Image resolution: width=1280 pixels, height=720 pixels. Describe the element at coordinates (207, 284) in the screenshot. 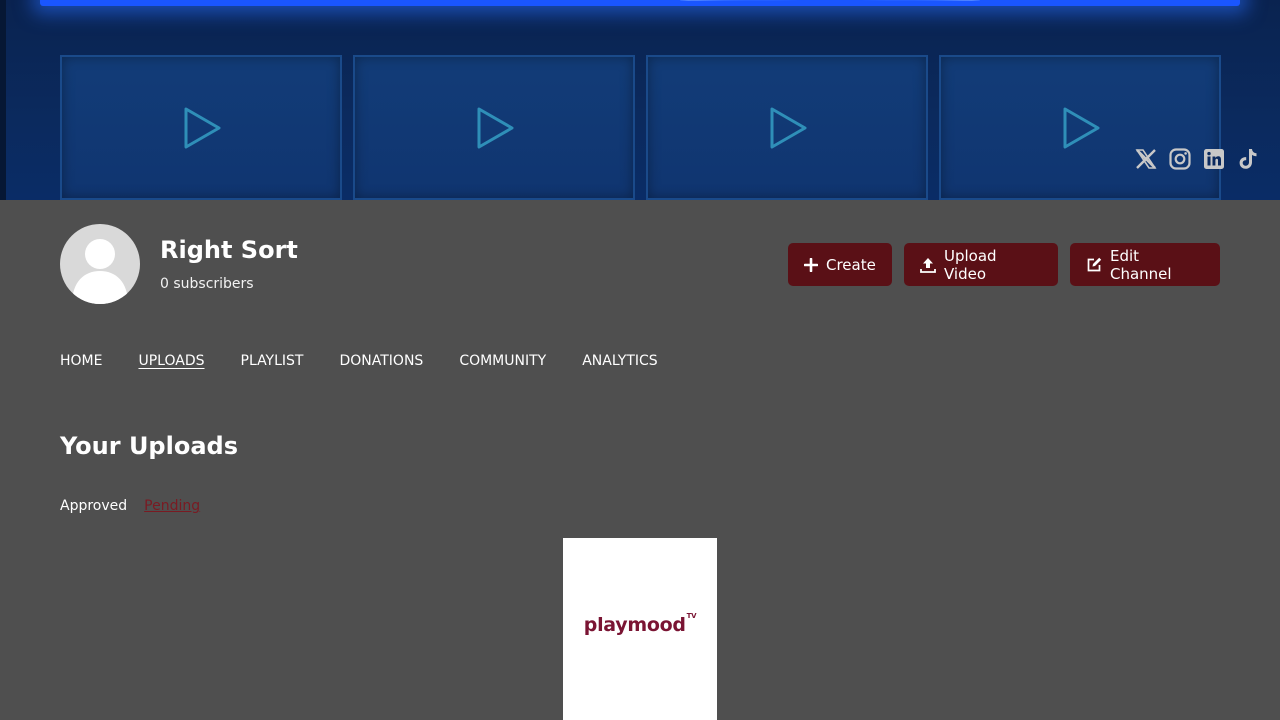

I see `subscriber-count: 0 subscribers` at that location.